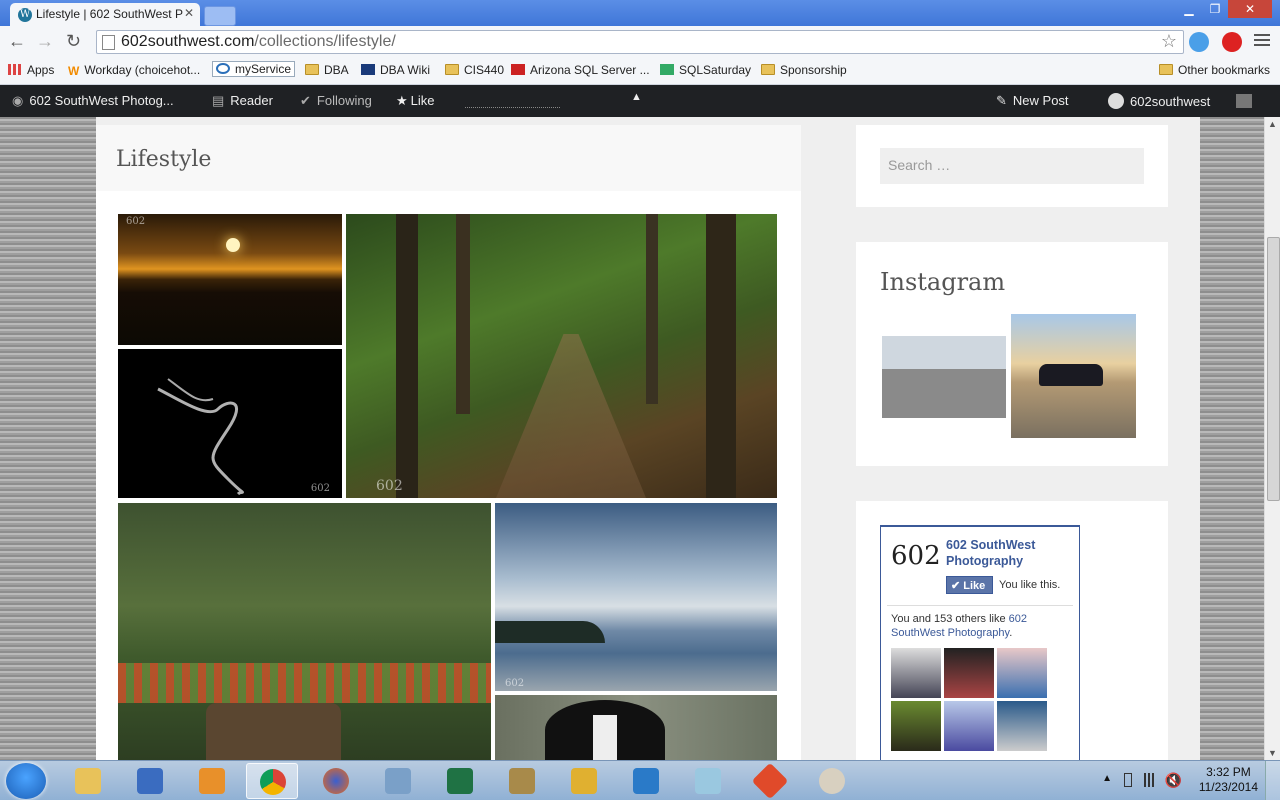 This screenshot has height=800, width=1280. I want to click on page-scrollbar: ▲ ▼, so click(1272, 438).